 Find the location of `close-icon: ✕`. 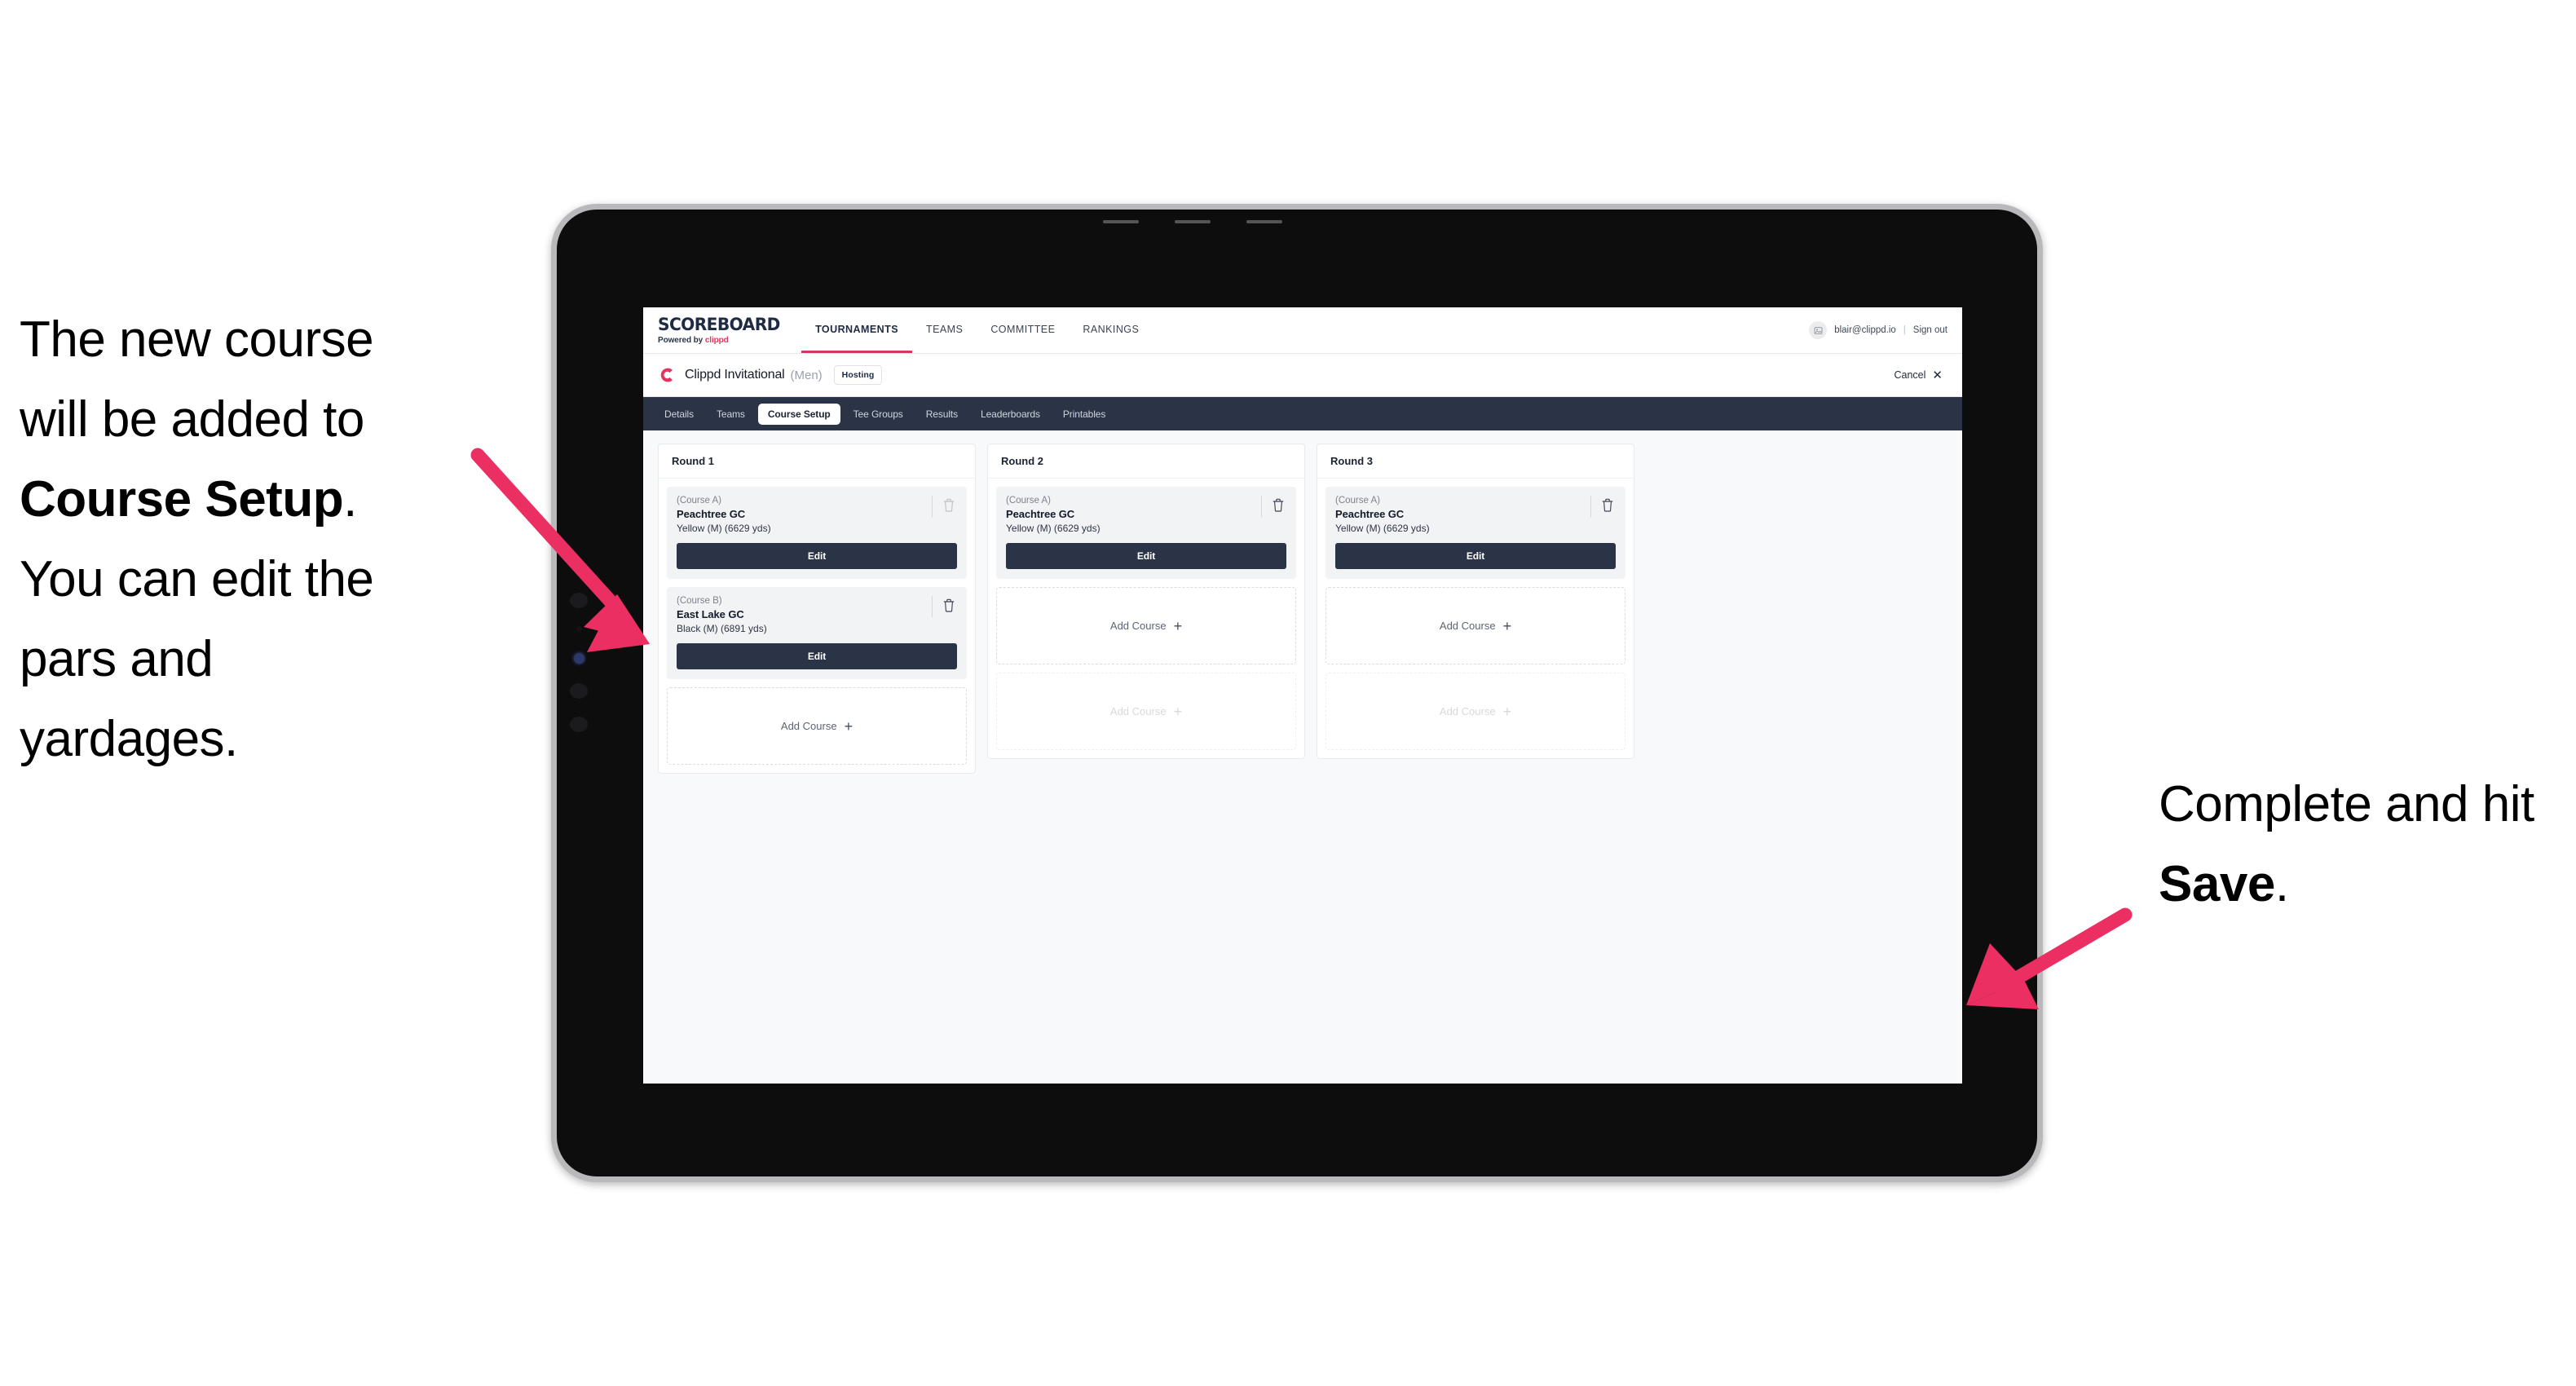

close-icon: ✕ is located at coordinates (1937, 375).